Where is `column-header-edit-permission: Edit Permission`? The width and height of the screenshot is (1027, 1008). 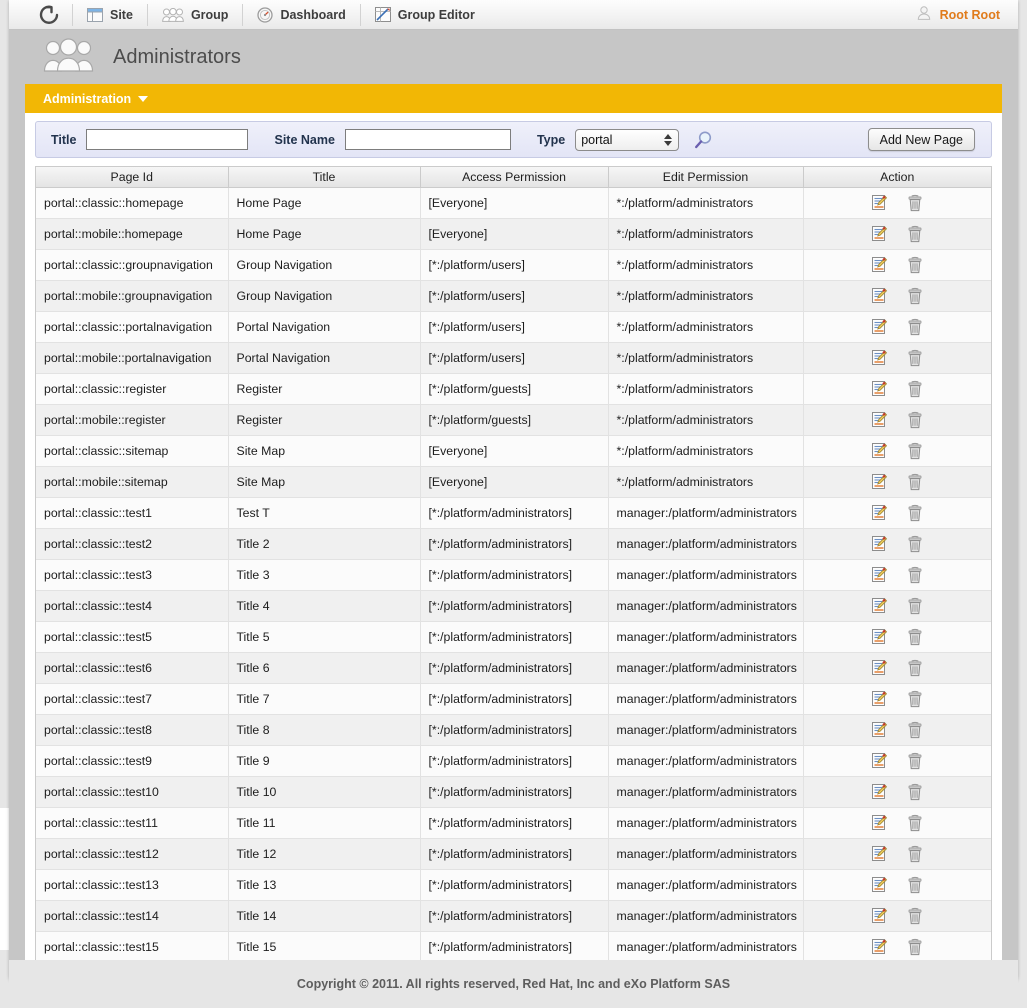 column-header-edit-permission: Edit Permission is located at coordinates (706, 177).